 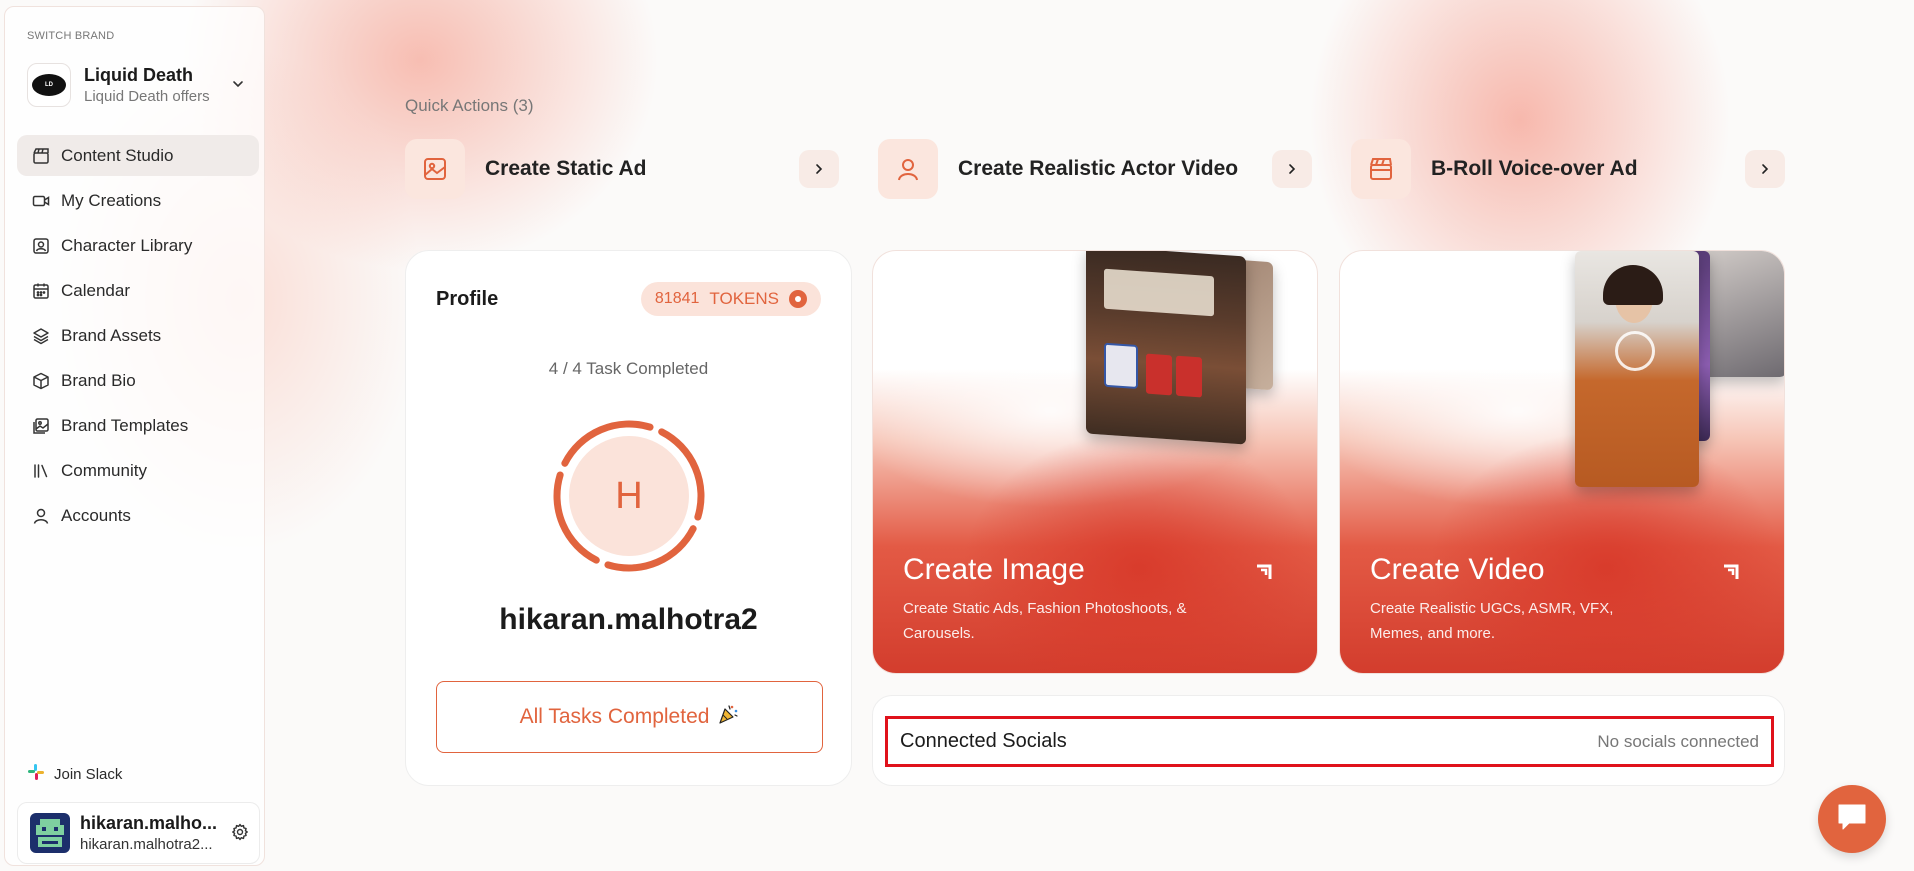 I want to click on token-coin-icon, so click(x=798, y=299).